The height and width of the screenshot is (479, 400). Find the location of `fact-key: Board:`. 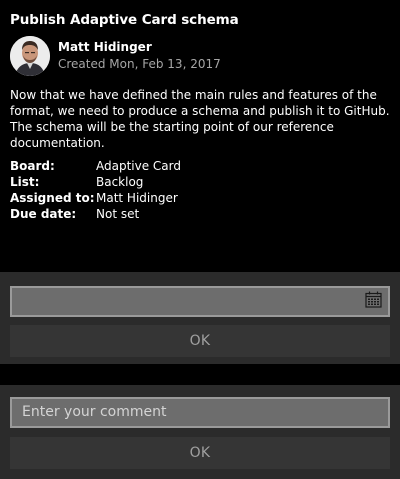

fact-key: Board: is located at coordinates (32, 166).